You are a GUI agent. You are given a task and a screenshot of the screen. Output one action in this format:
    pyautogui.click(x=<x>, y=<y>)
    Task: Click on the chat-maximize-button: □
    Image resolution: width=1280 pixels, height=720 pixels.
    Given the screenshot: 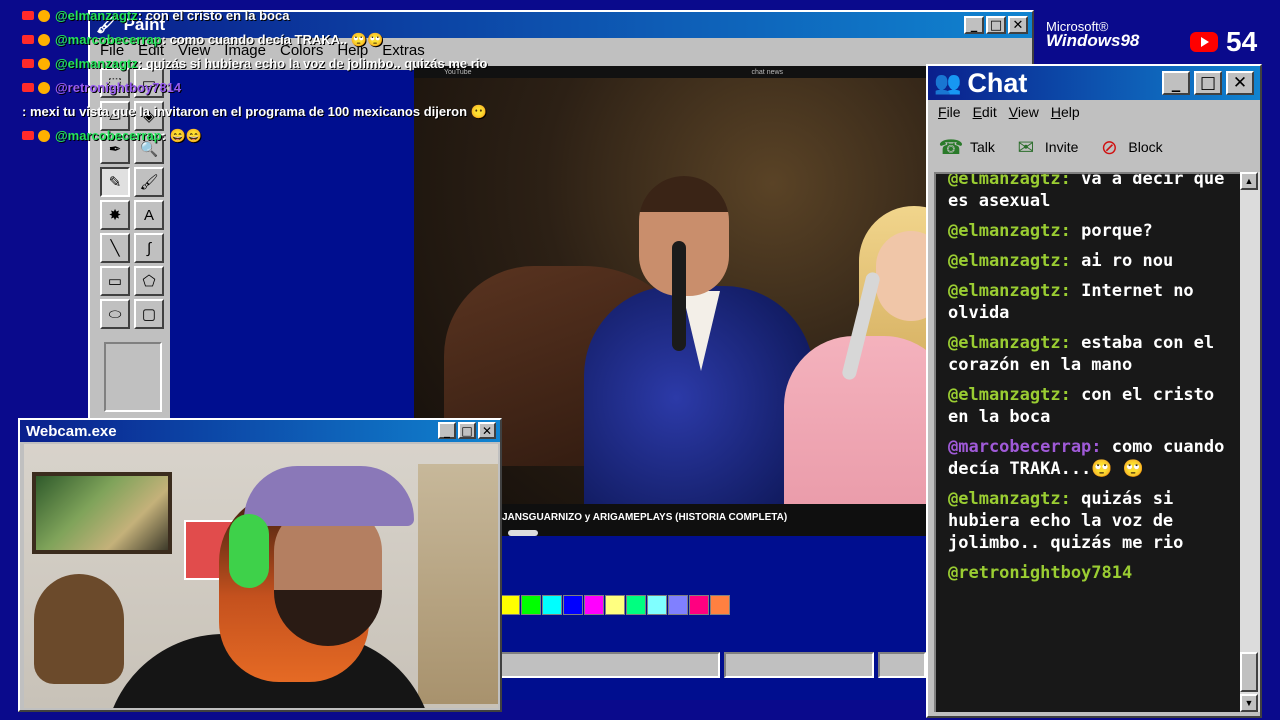 What is the action you would take?
    pyautogui.click(x=1208, y=83)
    